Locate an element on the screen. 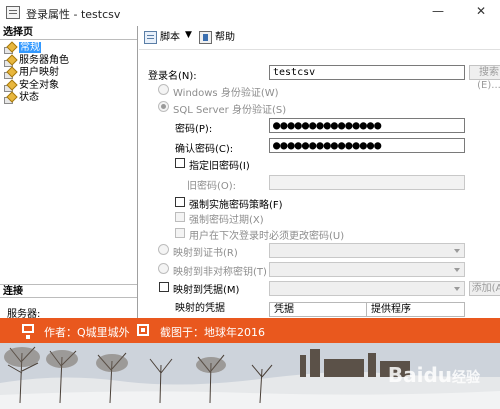 This screenshot has width=500, height=409. help-icon is located at coordinates (205, 37).